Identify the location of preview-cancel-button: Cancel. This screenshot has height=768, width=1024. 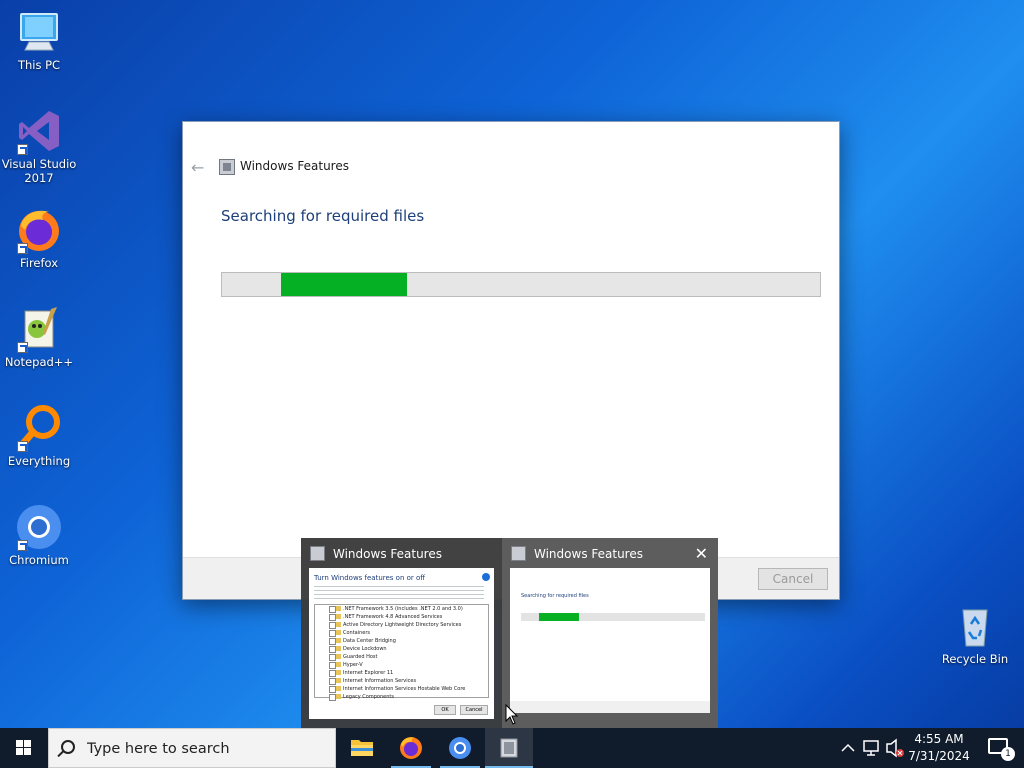
(474, 710).